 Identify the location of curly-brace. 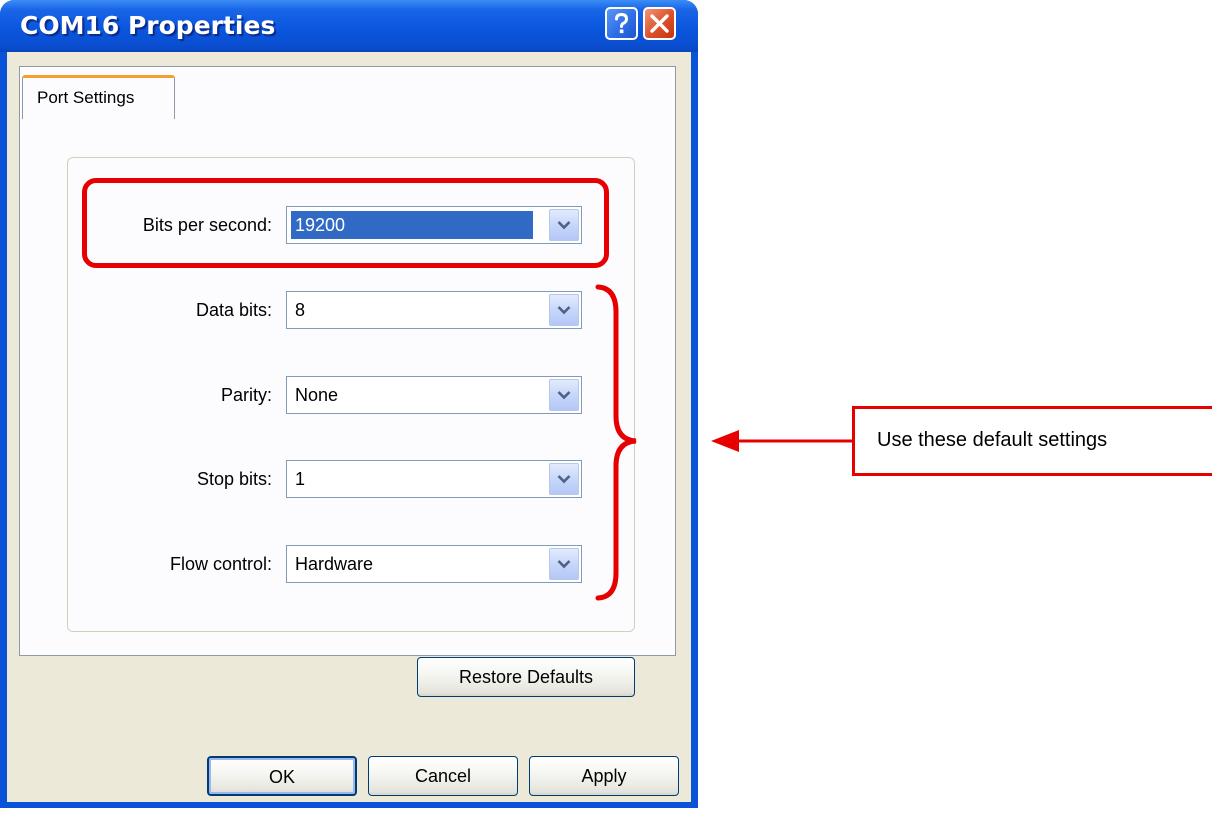
(616, 442).